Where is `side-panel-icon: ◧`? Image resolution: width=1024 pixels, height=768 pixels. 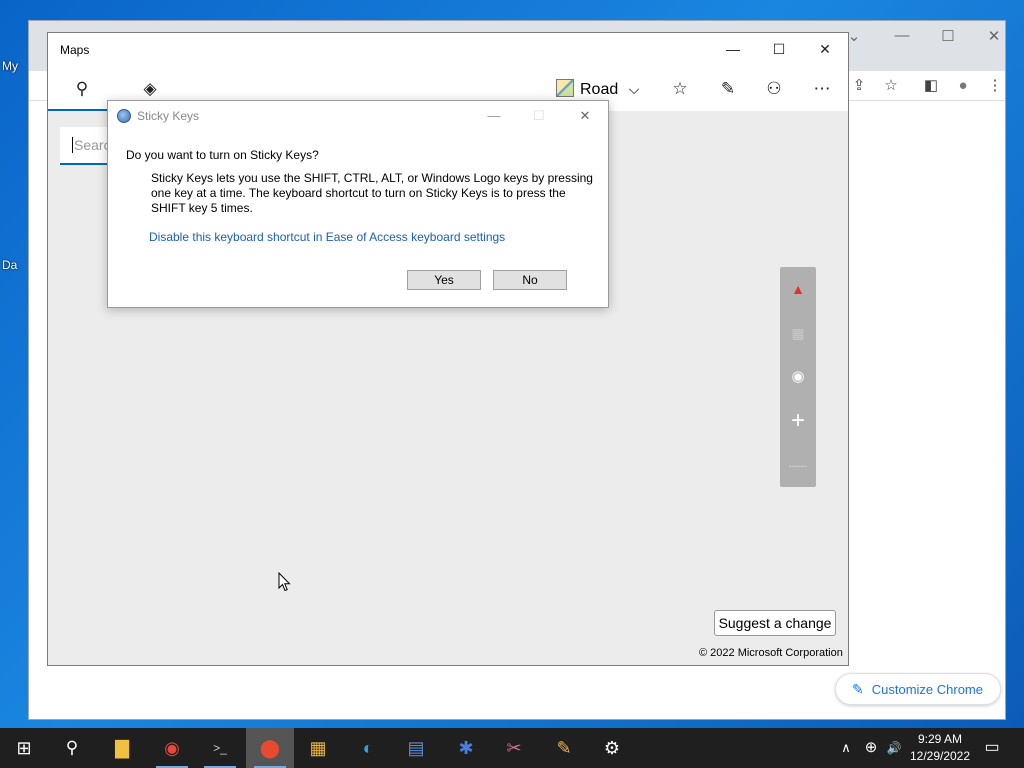
side-panel-icon: ◧ is located at coordinates (931, 86).